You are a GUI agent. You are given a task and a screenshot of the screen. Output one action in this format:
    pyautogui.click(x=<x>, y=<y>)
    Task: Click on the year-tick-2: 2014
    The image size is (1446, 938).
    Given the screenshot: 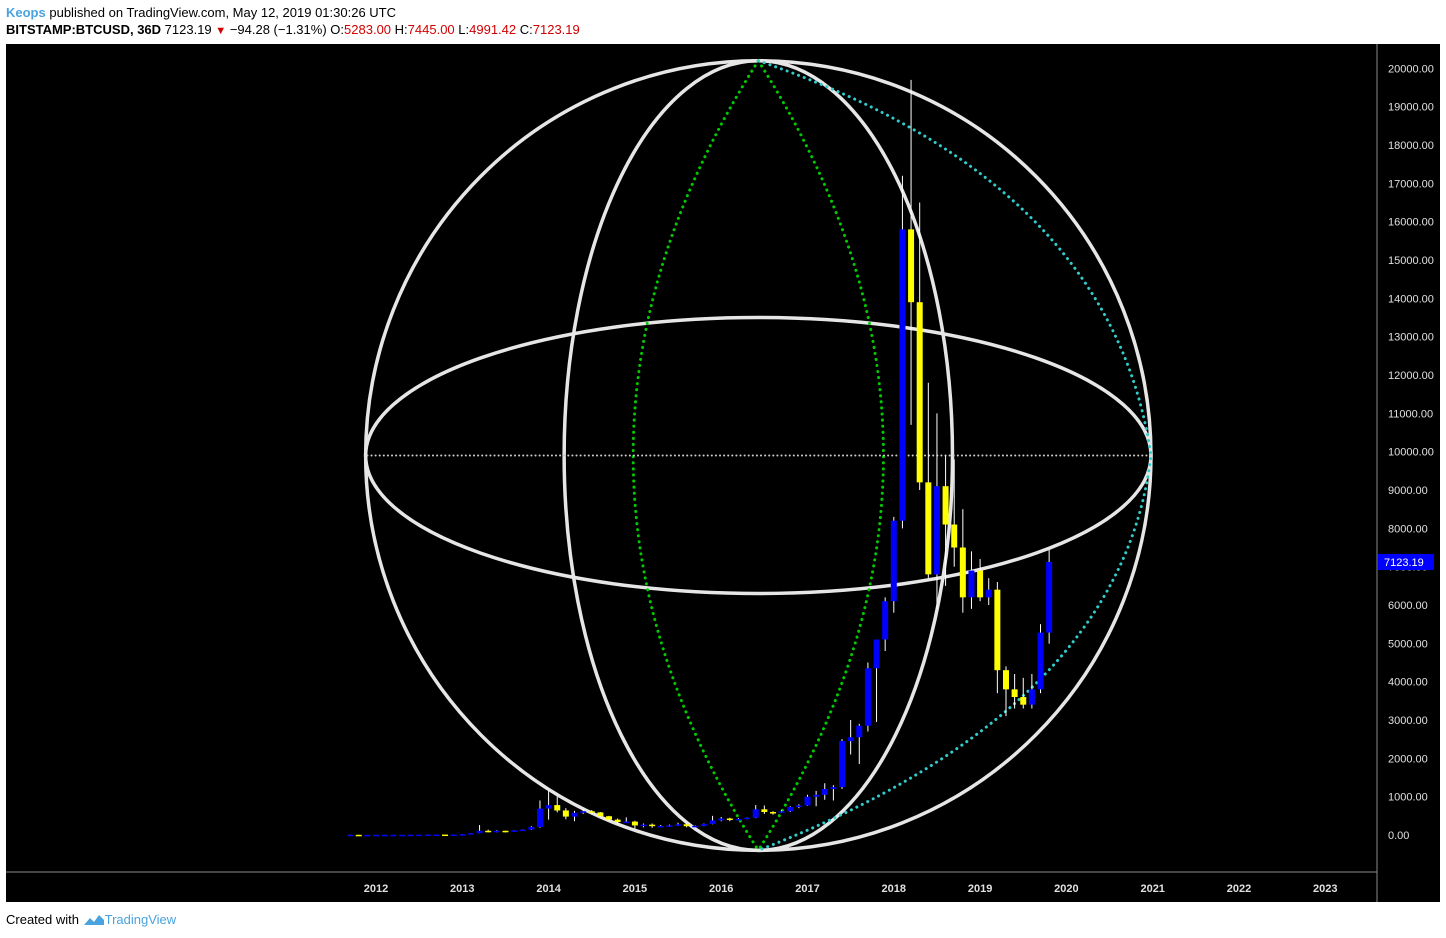 What is the action you would take?
    pyautogui.click(x=548, y=889)
    